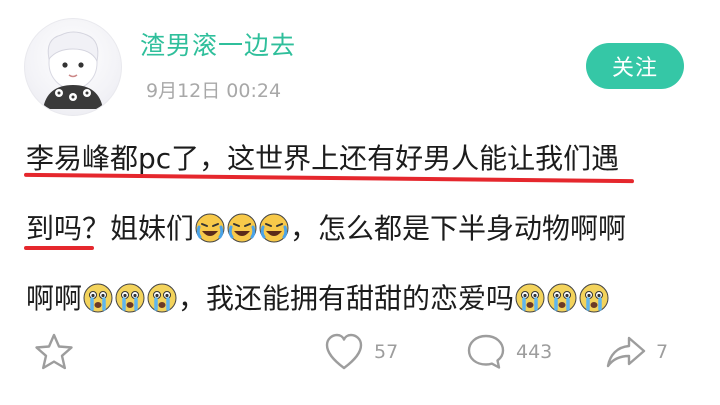  I want to click on star-icon, so click(54, 351).